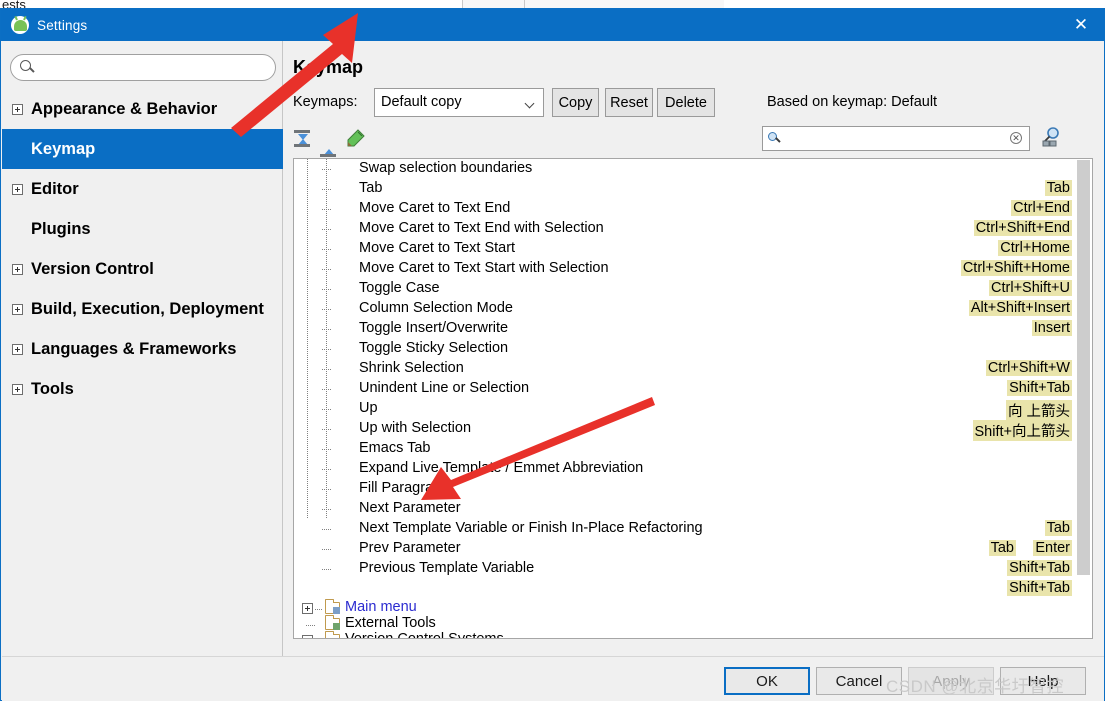 This screenshot has width=1105, height=701. What do you see at coordinates (1052, 138) in the screenshot?
I see `find-by-shortcut-icon` at bounding box center [1052, 138].